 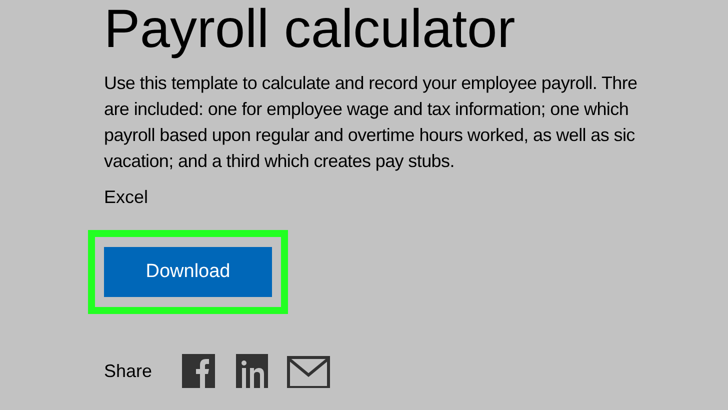 What do you see at coordinates (369, 135) in the screenshot?
I see `description-line: payroll based upon regular and overtime hours worked, as well as sic` at bounding box center [369, 135].